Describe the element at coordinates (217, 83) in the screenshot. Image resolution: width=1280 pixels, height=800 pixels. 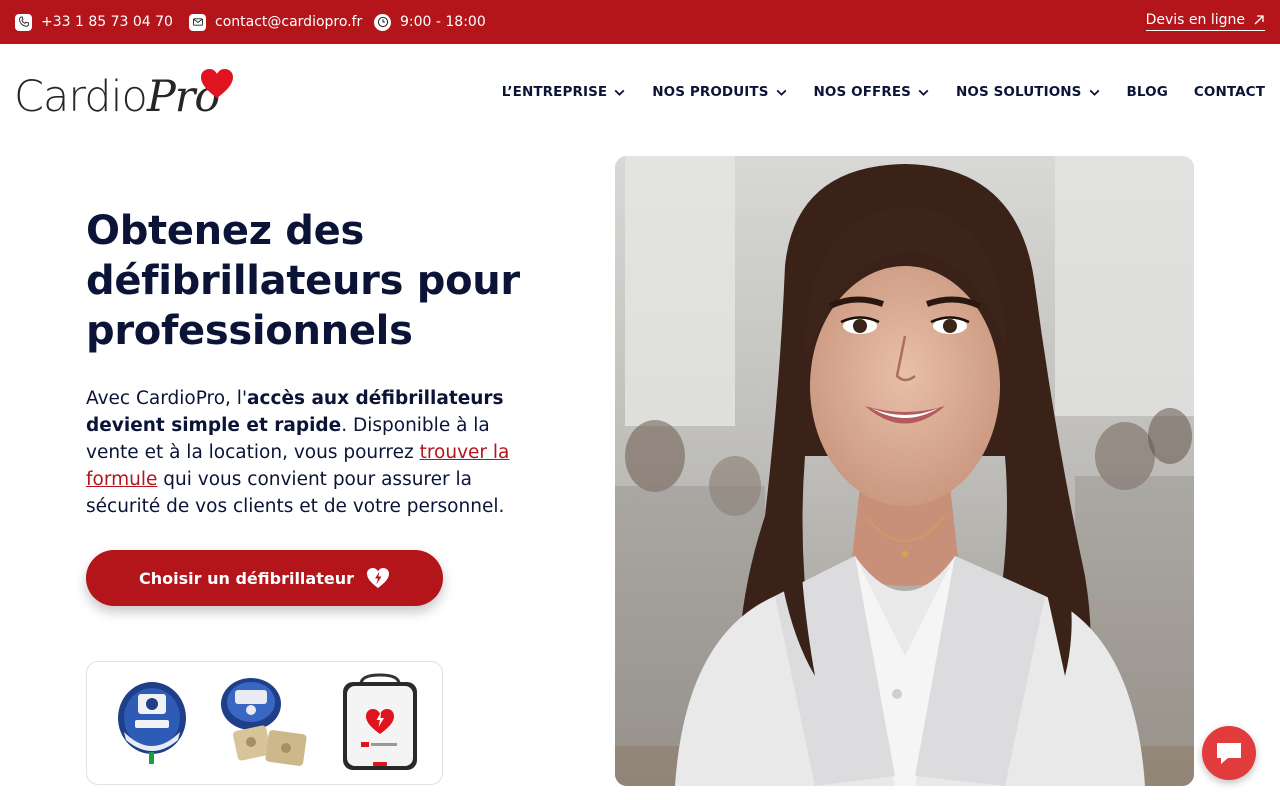
I see `heart-icon` at that location.